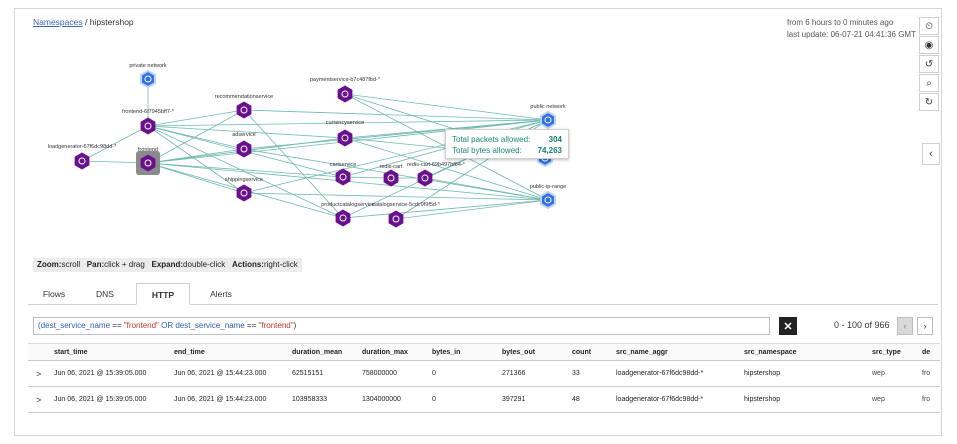 The height and width of the screenshot is (444, 957). What do you see at coordinates (547, 107) in the screenshot?
I see `graph-node-label: public network` at bounding box center [547, 107].